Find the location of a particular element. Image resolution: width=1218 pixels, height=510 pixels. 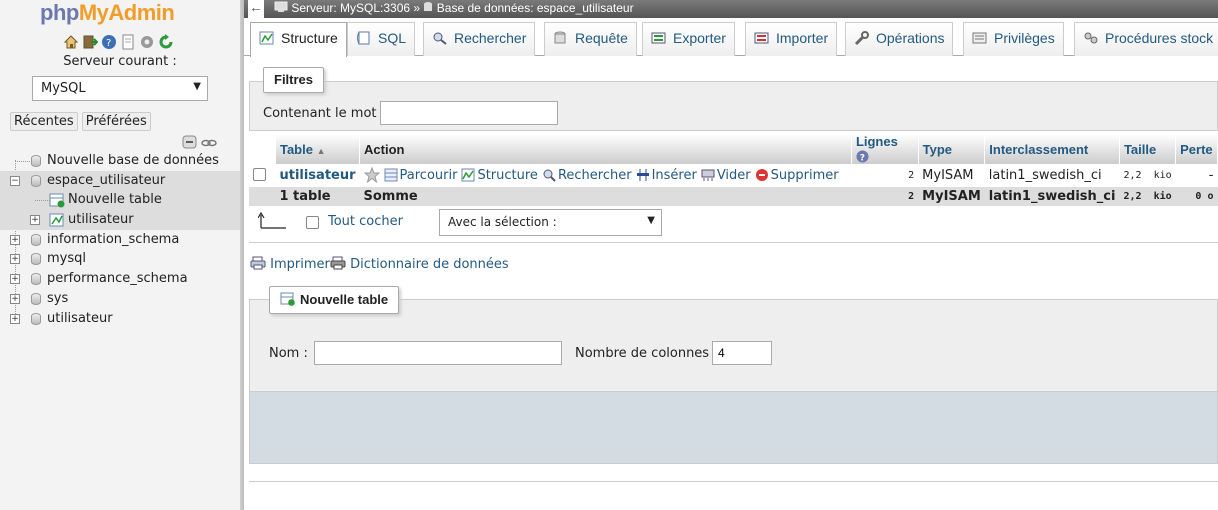

database-icon is located at coordinates (36, 279).